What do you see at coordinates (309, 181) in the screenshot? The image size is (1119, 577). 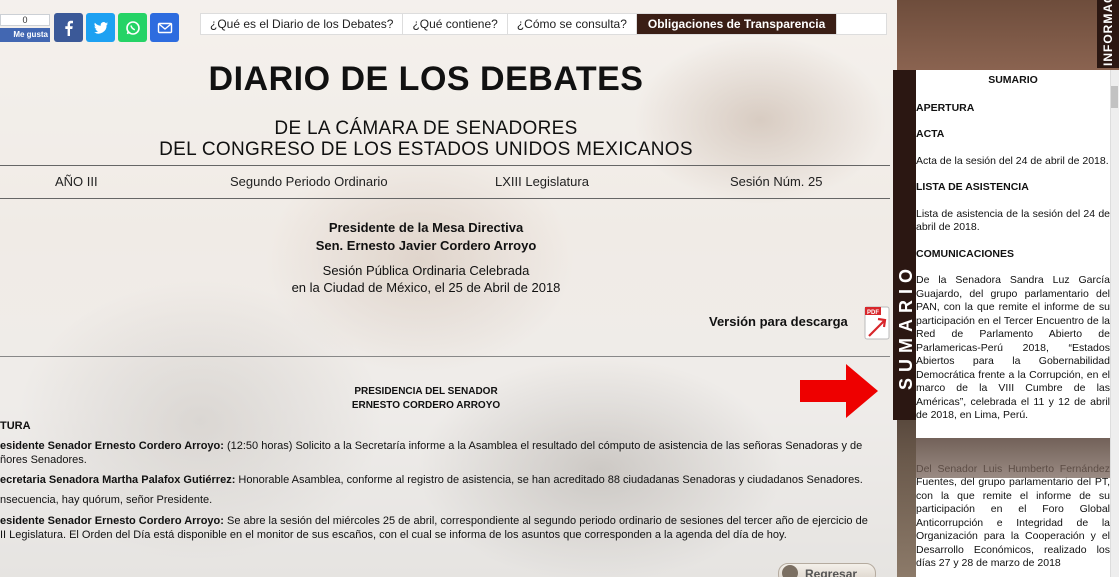 I see `session-period: Segundo Periodo Ordinario` at bounding box center [309, 181].